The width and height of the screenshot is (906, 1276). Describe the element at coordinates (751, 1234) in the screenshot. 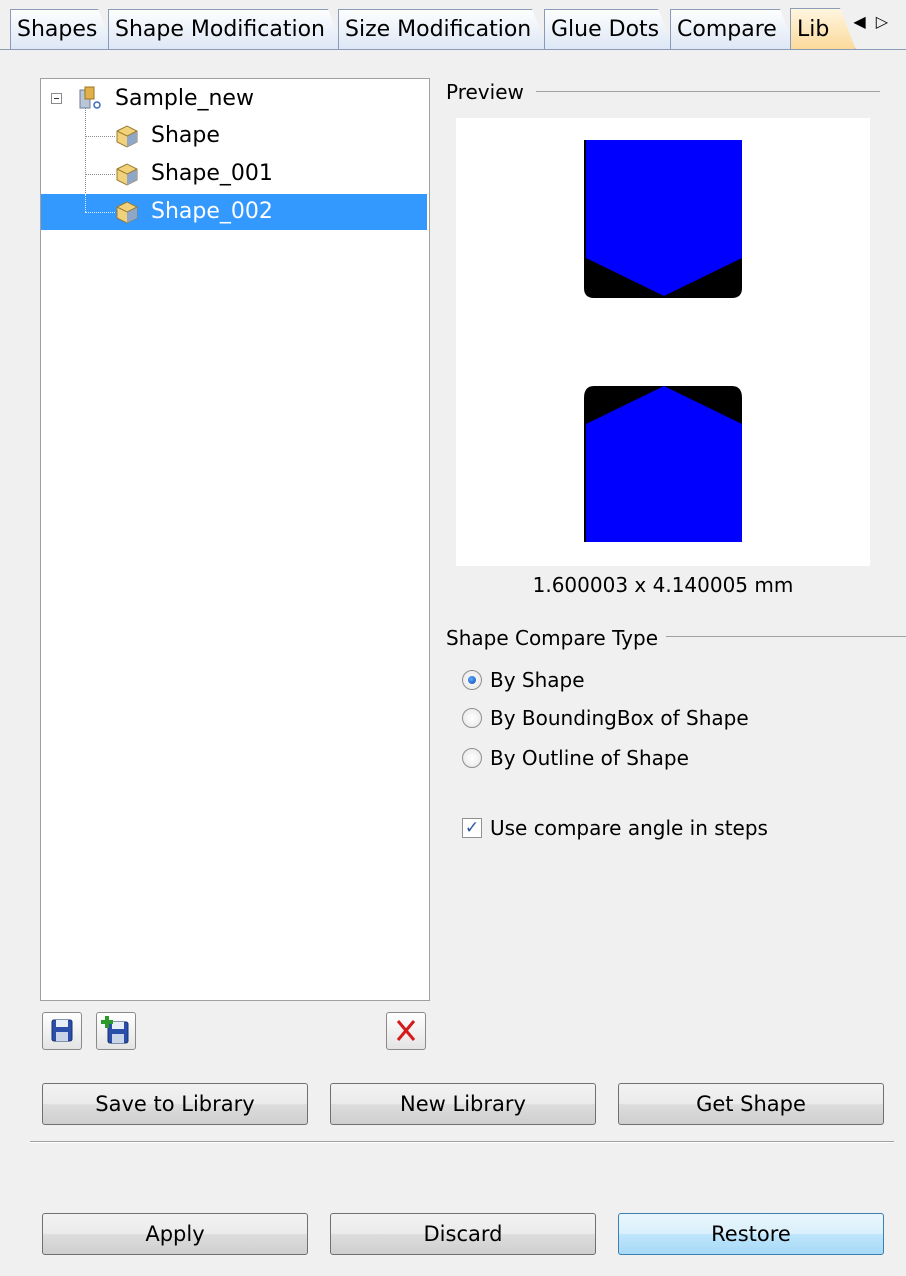

I see `restore-button: Restore` at that location.